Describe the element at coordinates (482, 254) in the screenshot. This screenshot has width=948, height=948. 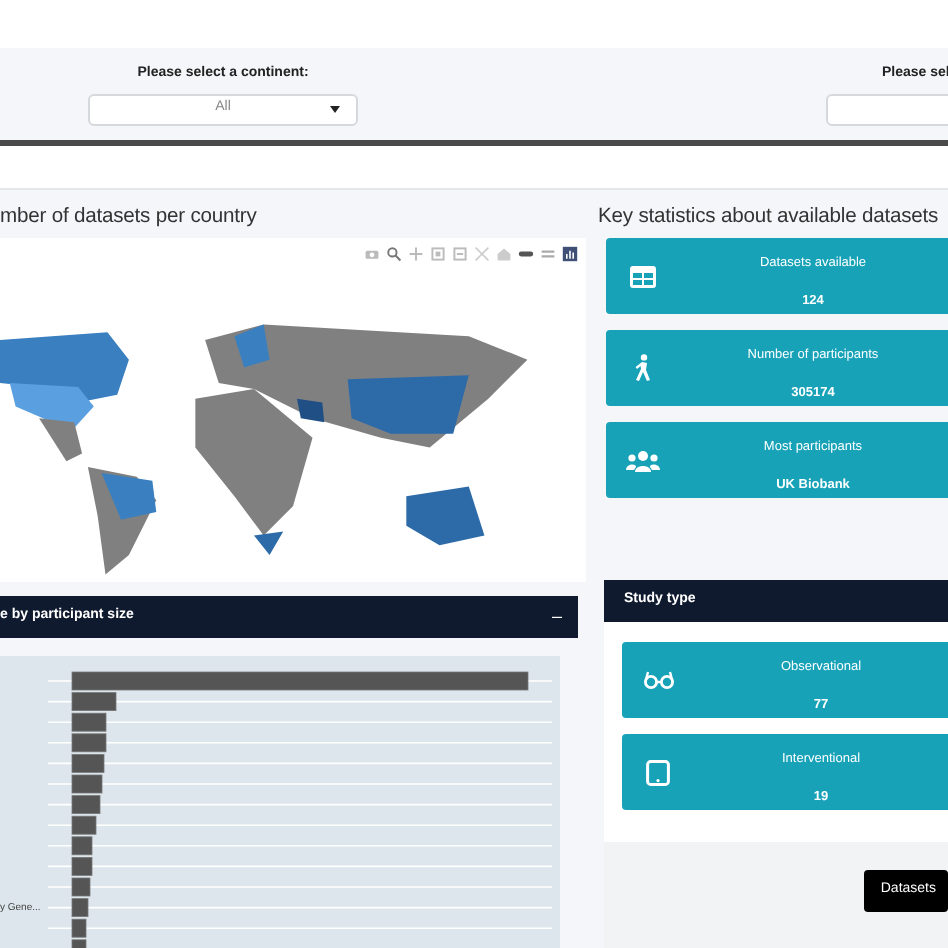
I see `reset-icon` at that location.